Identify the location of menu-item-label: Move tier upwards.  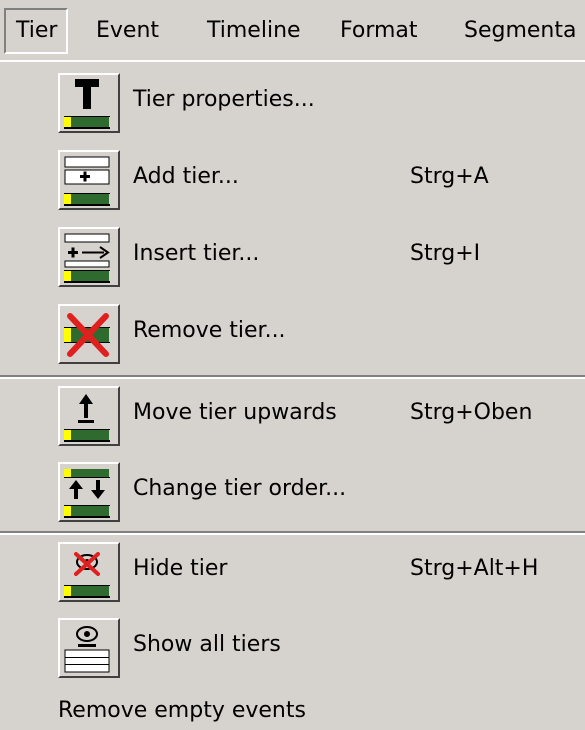
(235, 412).